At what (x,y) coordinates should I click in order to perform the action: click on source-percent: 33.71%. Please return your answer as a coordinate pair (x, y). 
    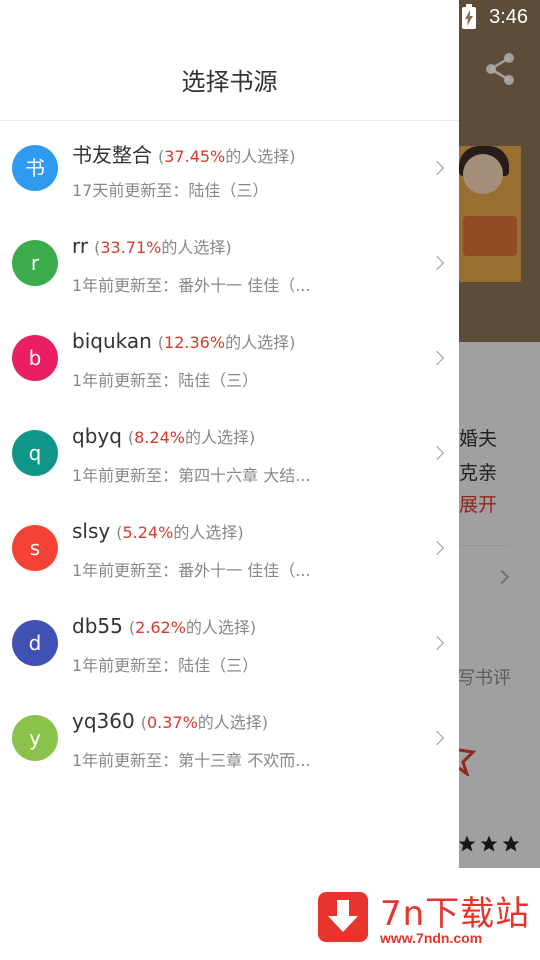
    Looking at the image, I should click on (131, 247).